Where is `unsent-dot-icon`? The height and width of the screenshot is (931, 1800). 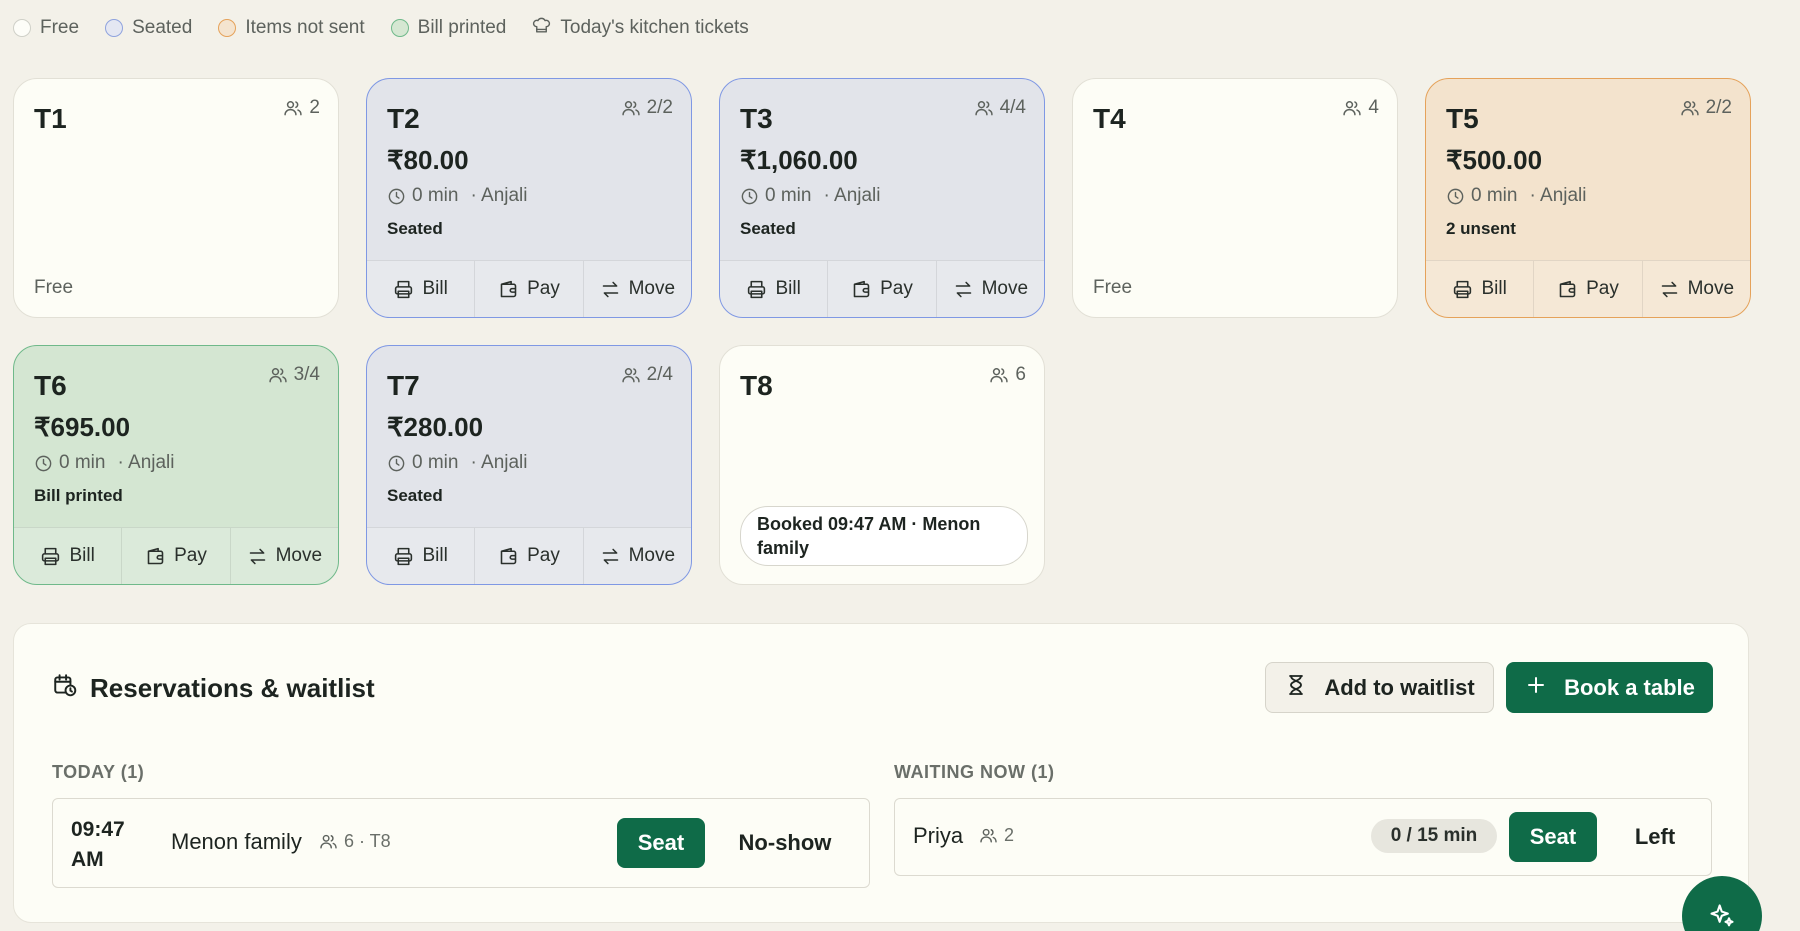
unsent-dot-icon is located at coordinates (227, 28).